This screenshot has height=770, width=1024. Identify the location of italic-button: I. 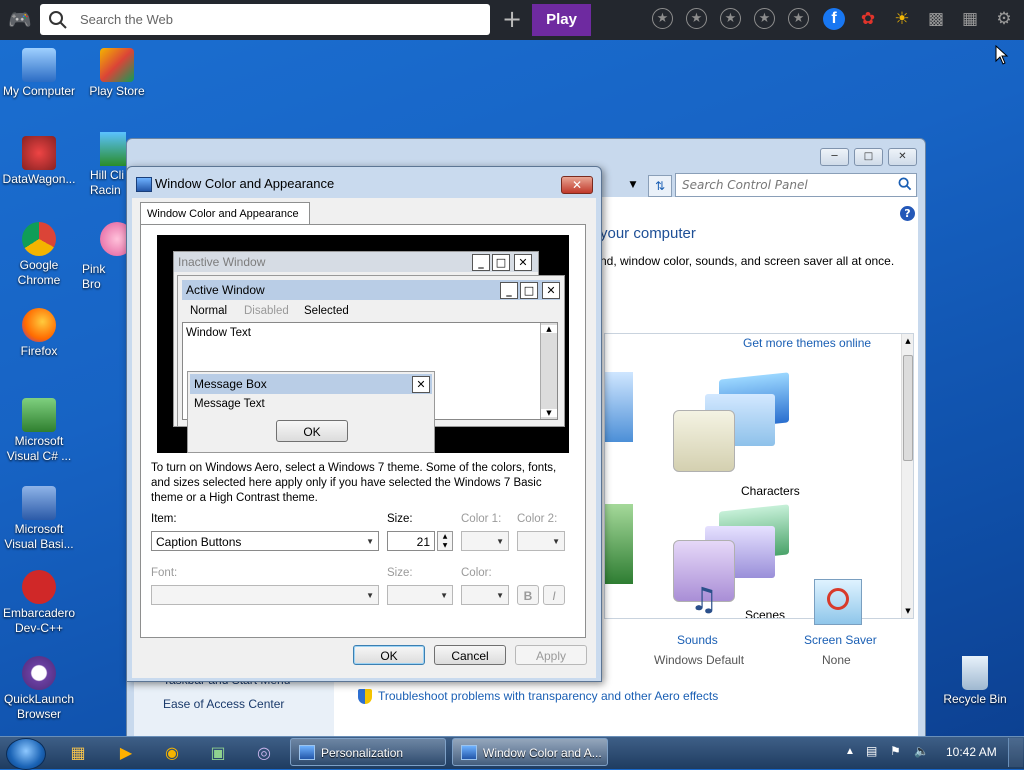
(554, 595).